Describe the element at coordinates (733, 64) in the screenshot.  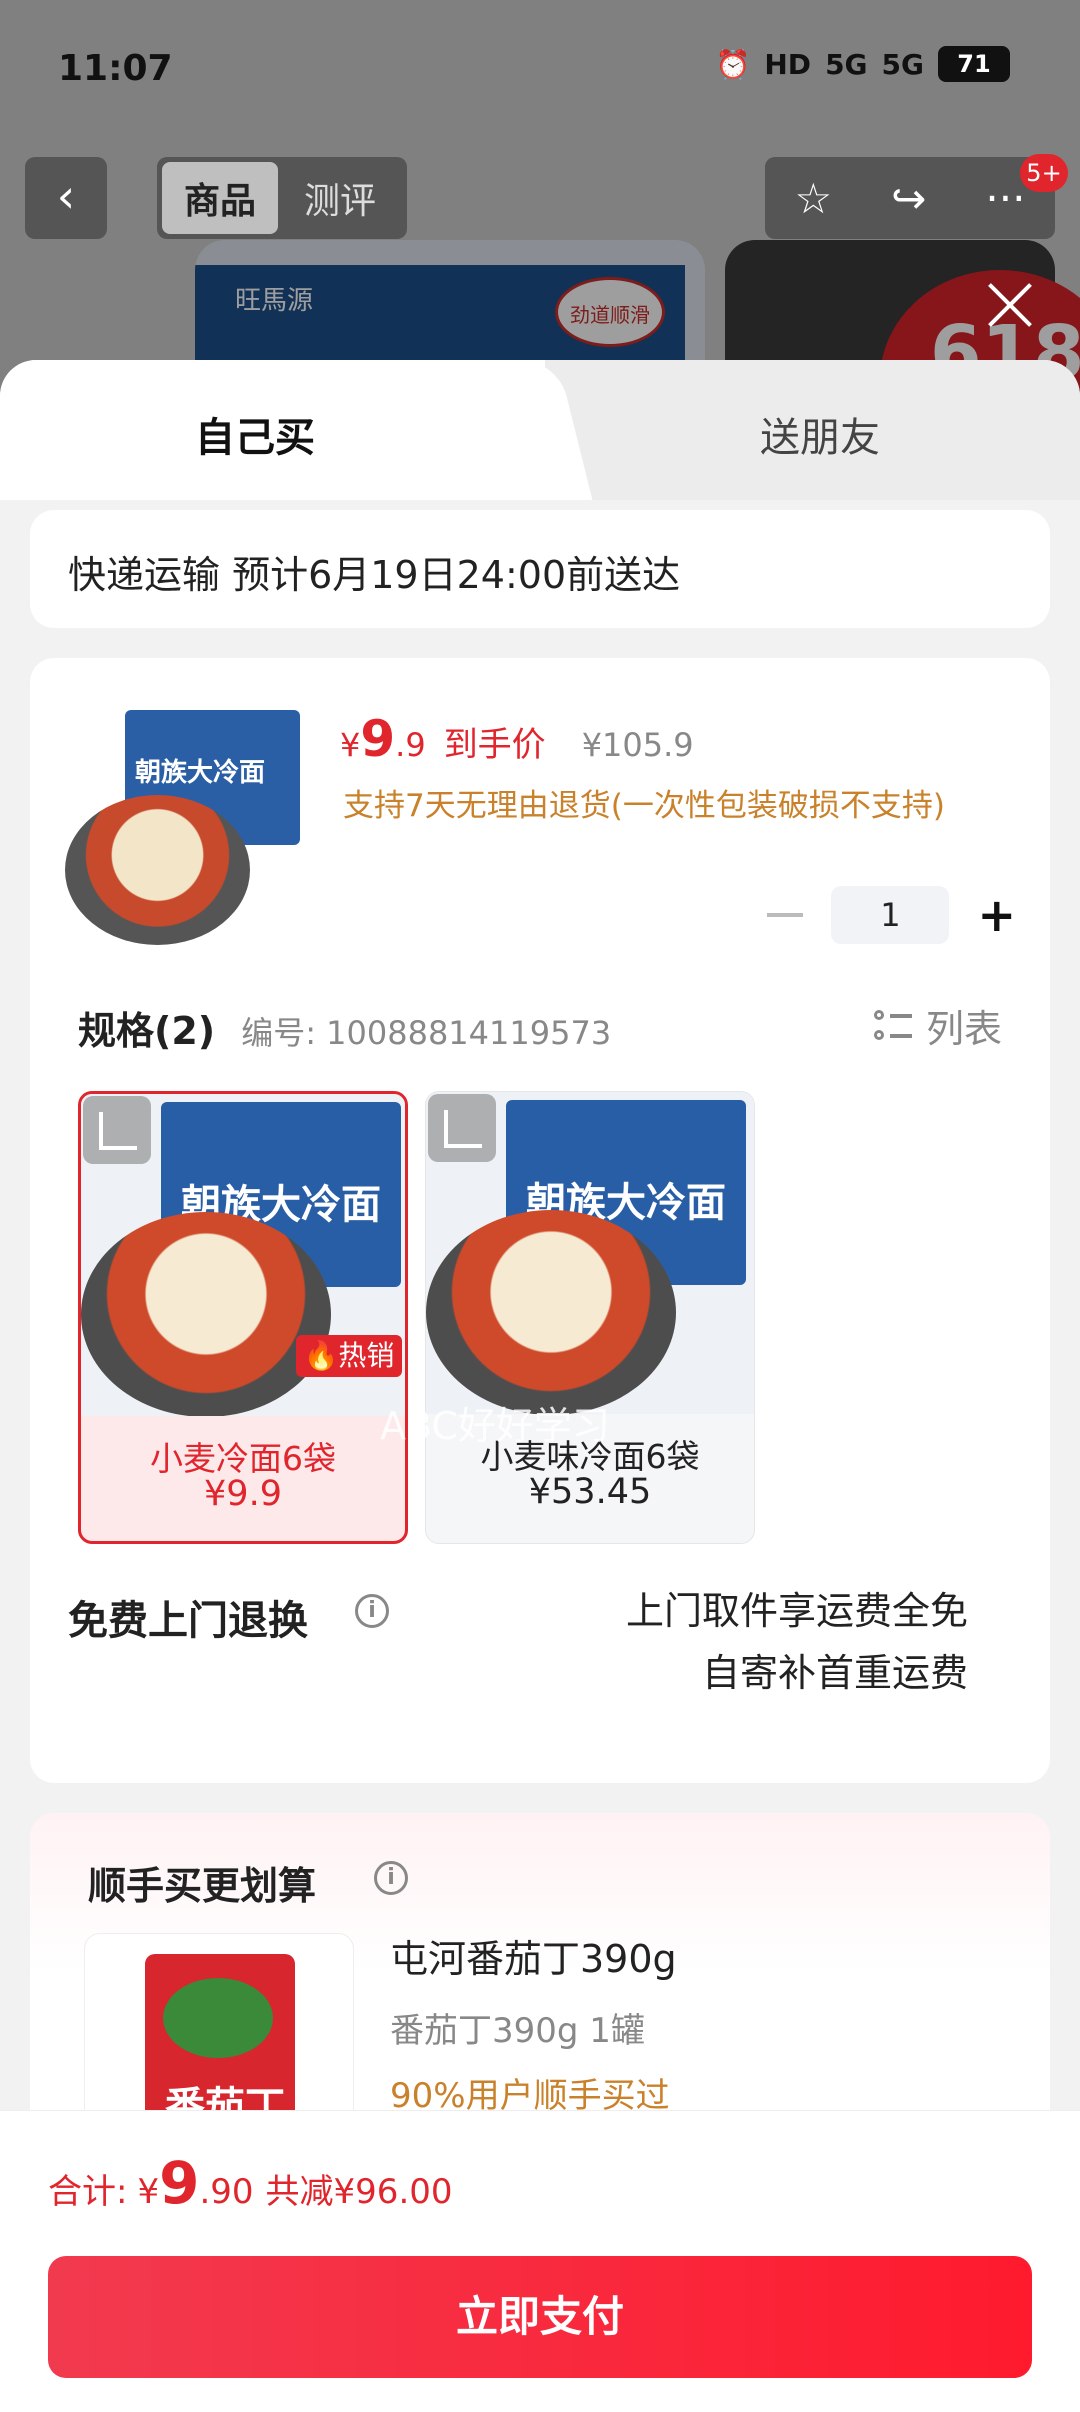
I see `alarm-icon: ⏰` at that location.